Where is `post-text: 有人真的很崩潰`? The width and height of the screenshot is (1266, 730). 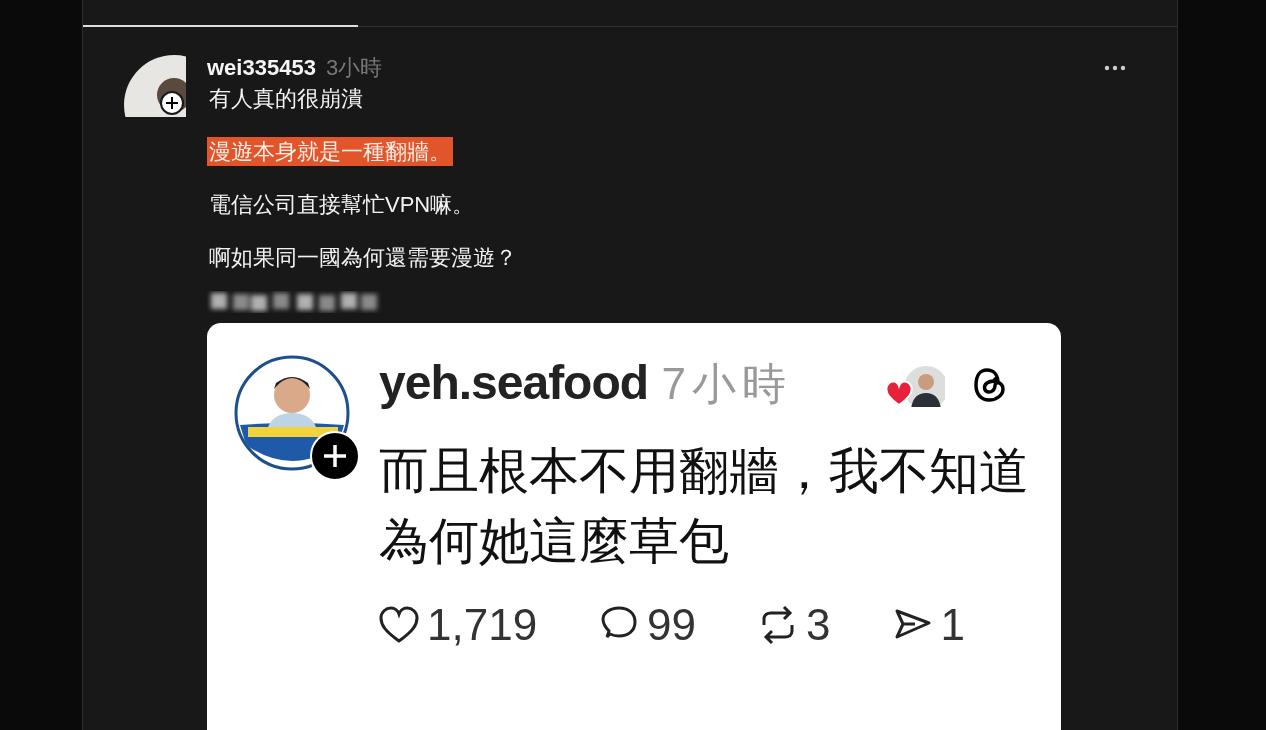
post-text: 有人真的很崩潰 is located at coordinates (286, 99).